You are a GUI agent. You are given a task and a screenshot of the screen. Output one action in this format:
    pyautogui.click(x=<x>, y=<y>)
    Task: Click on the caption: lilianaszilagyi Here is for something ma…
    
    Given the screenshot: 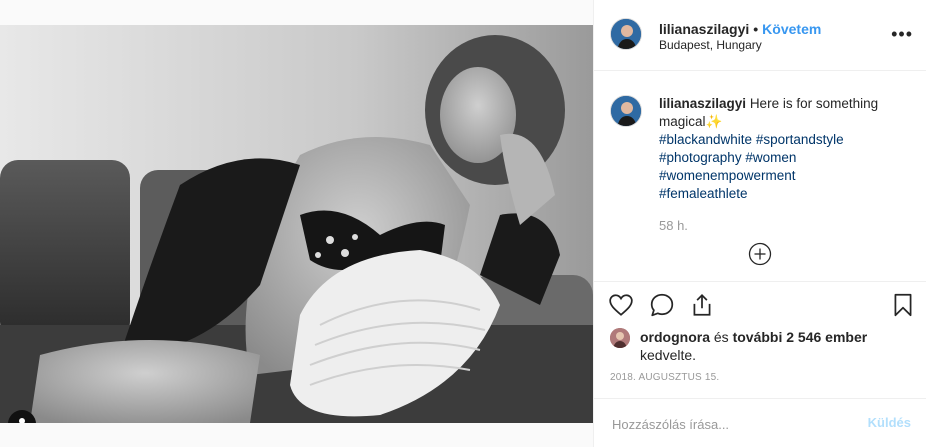 What is the action you would take?
    pyautogui.click(x=781, y=113)
    